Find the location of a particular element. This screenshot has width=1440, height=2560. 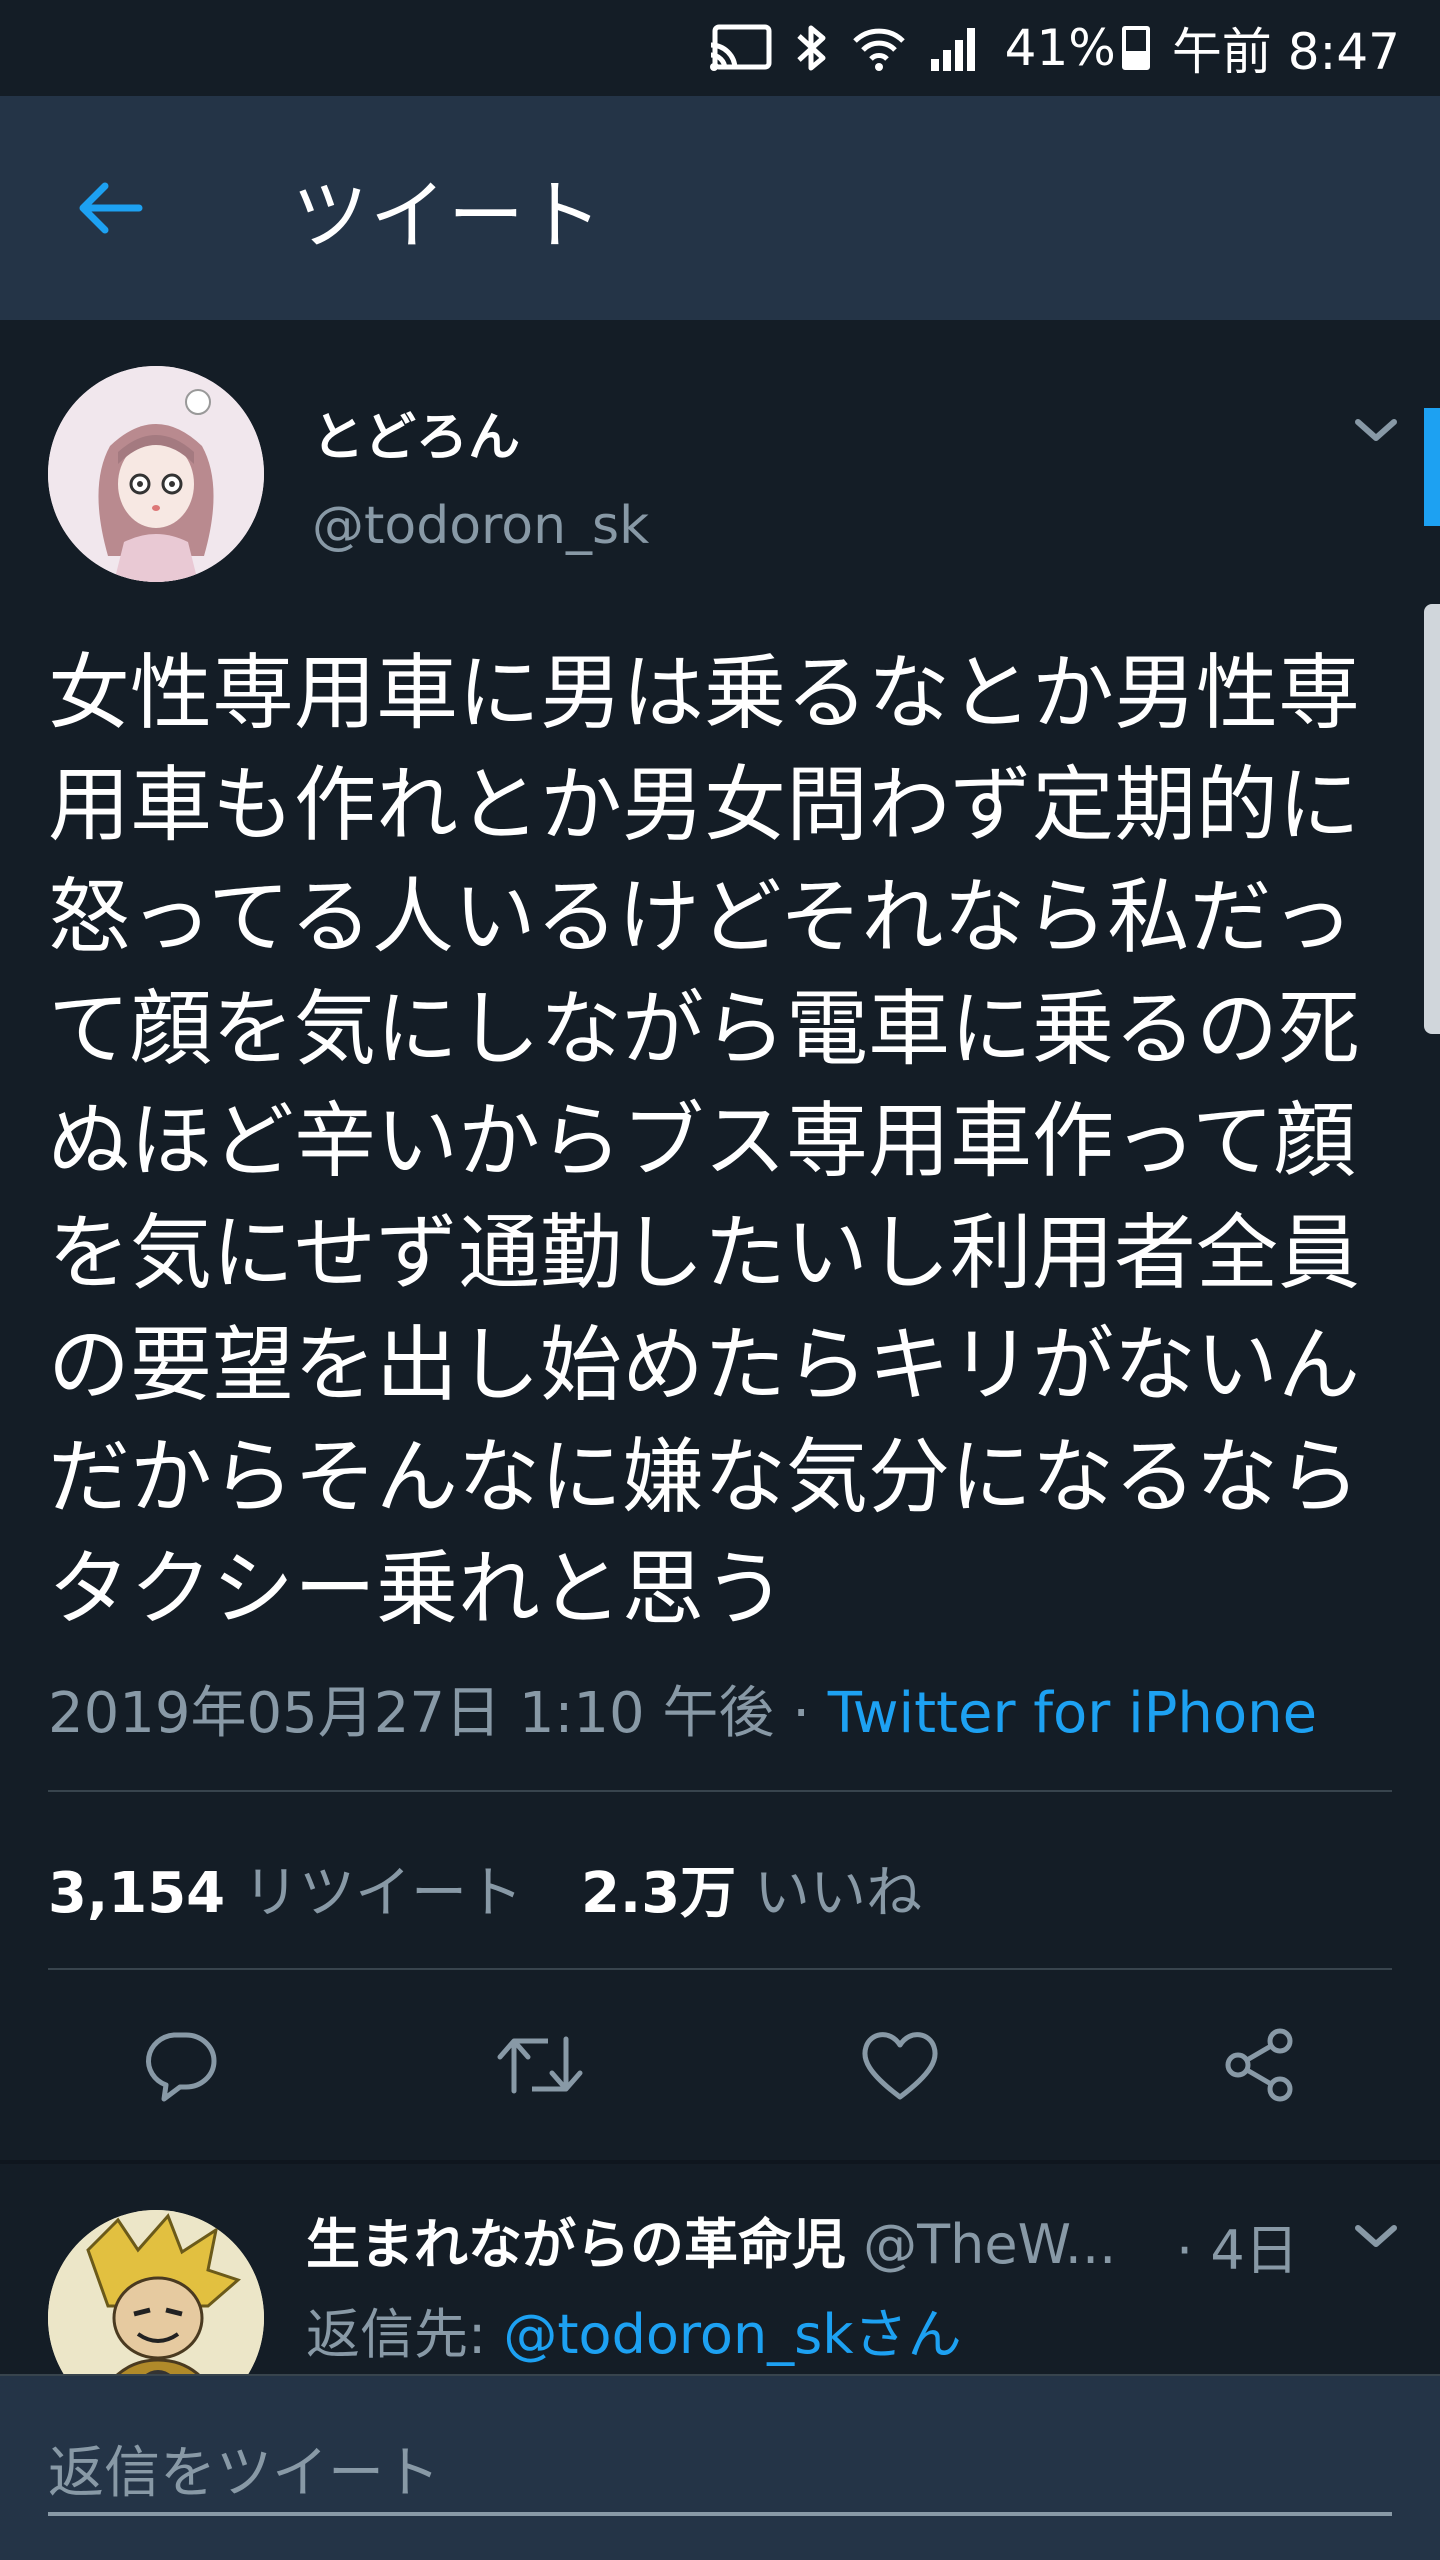

reply-to-label: 返信先: is located at coordinates (405, 2334).